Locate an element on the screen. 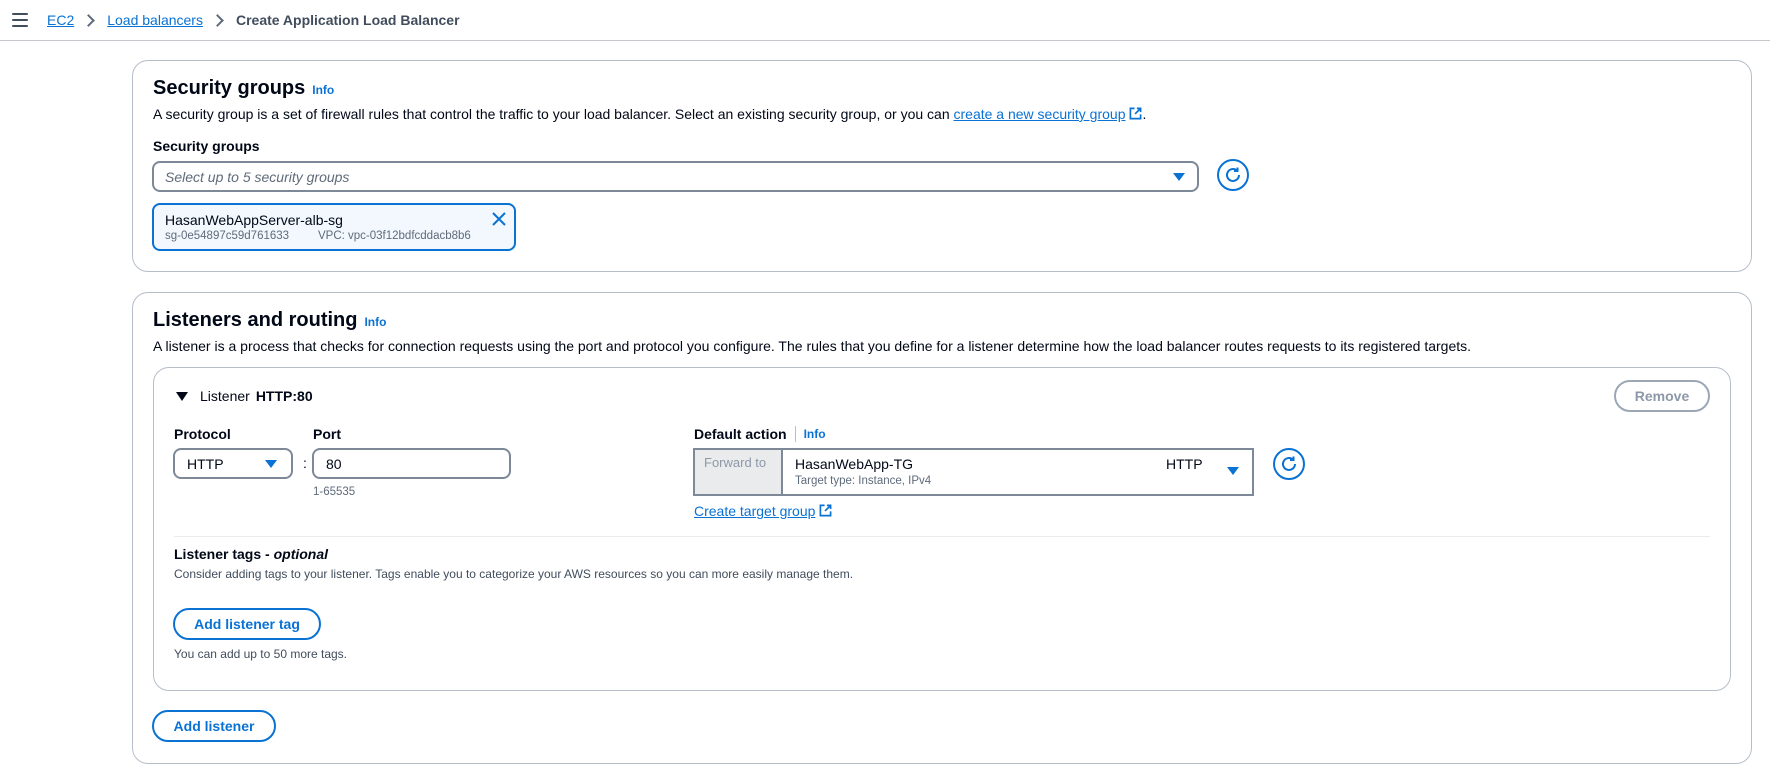  forward-to-text: Forward to is located at coordinates (735, 462).